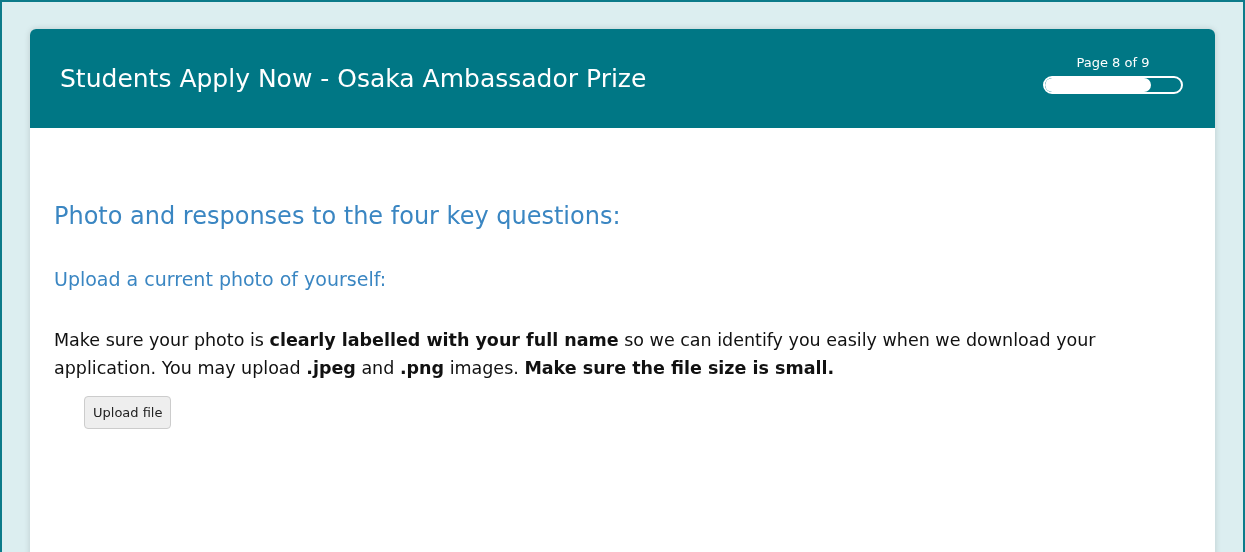 This screenshot has width=1245, height=552. I want to click on page-indicator: Page 8 of 9, so click(1113, 62).